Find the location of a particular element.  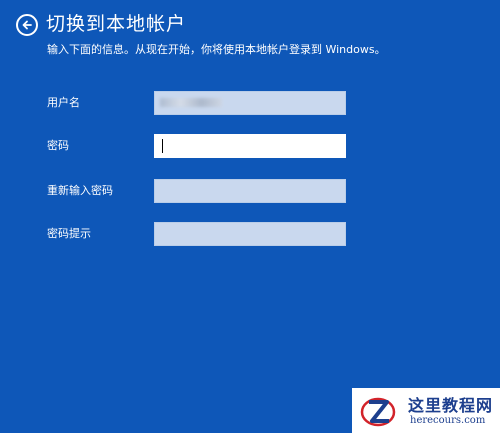

password-input is located at coordinates (250, 146).